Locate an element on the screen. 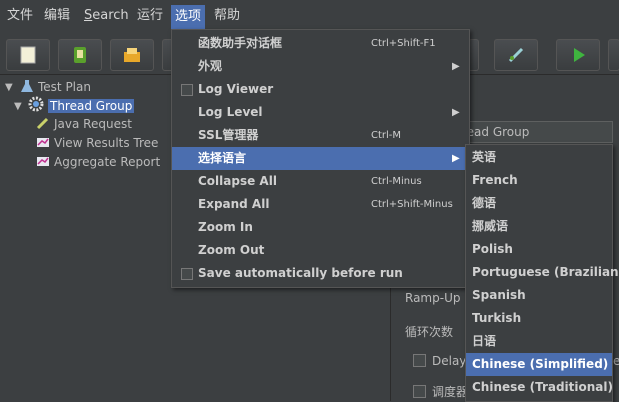 The height and width of the screenshot is (402, 619). menu-item-look-and-feel: 外观 ▶ is located at coordinates (320, 66).